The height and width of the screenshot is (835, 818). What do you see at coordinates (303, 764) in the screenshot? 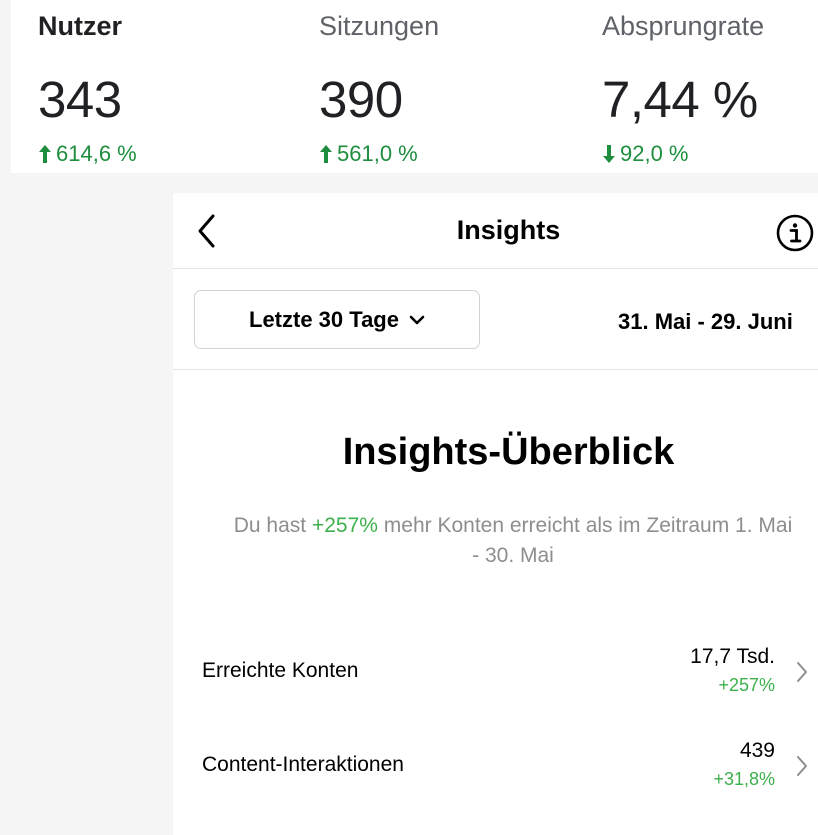
I see `metric-label: Content-Interaktionen` at bounding box center [303, 764].